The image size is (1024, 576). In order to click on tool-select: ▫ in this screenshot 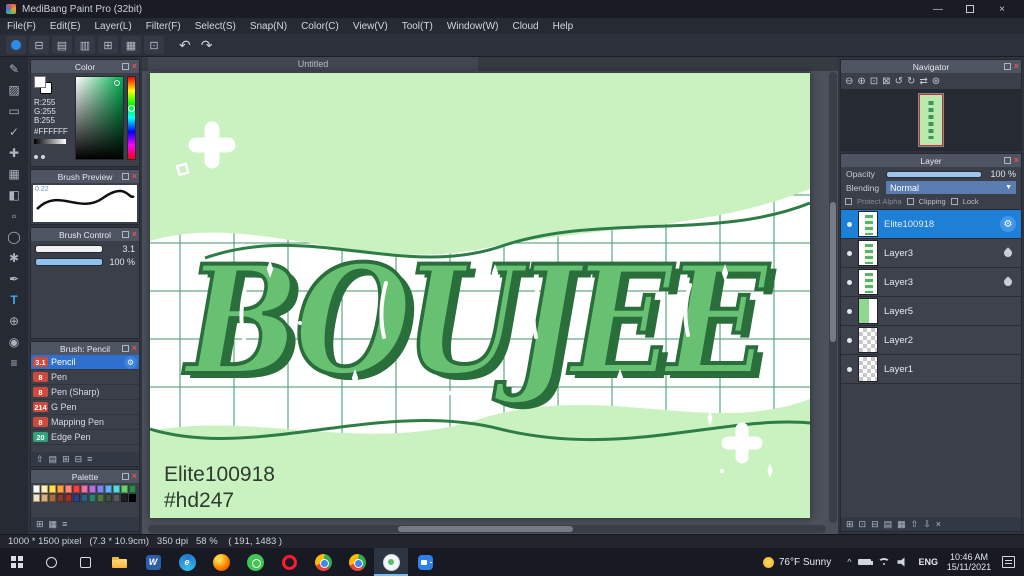, I will do `click(14, 216)`.